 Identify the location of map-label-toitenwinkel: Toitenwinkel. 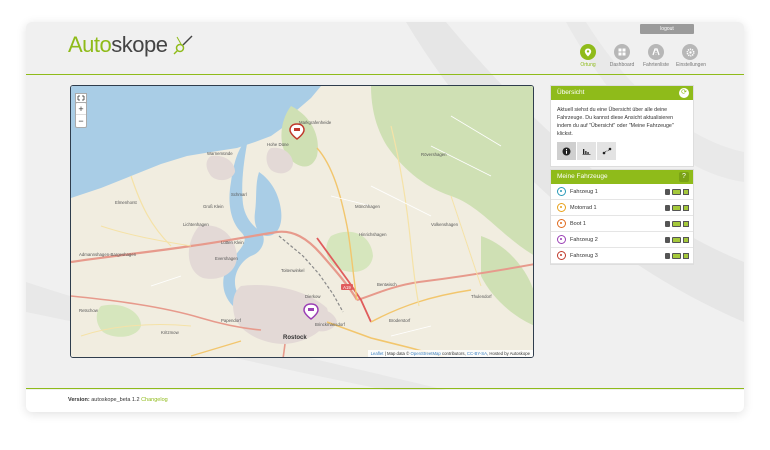
(292, 270).